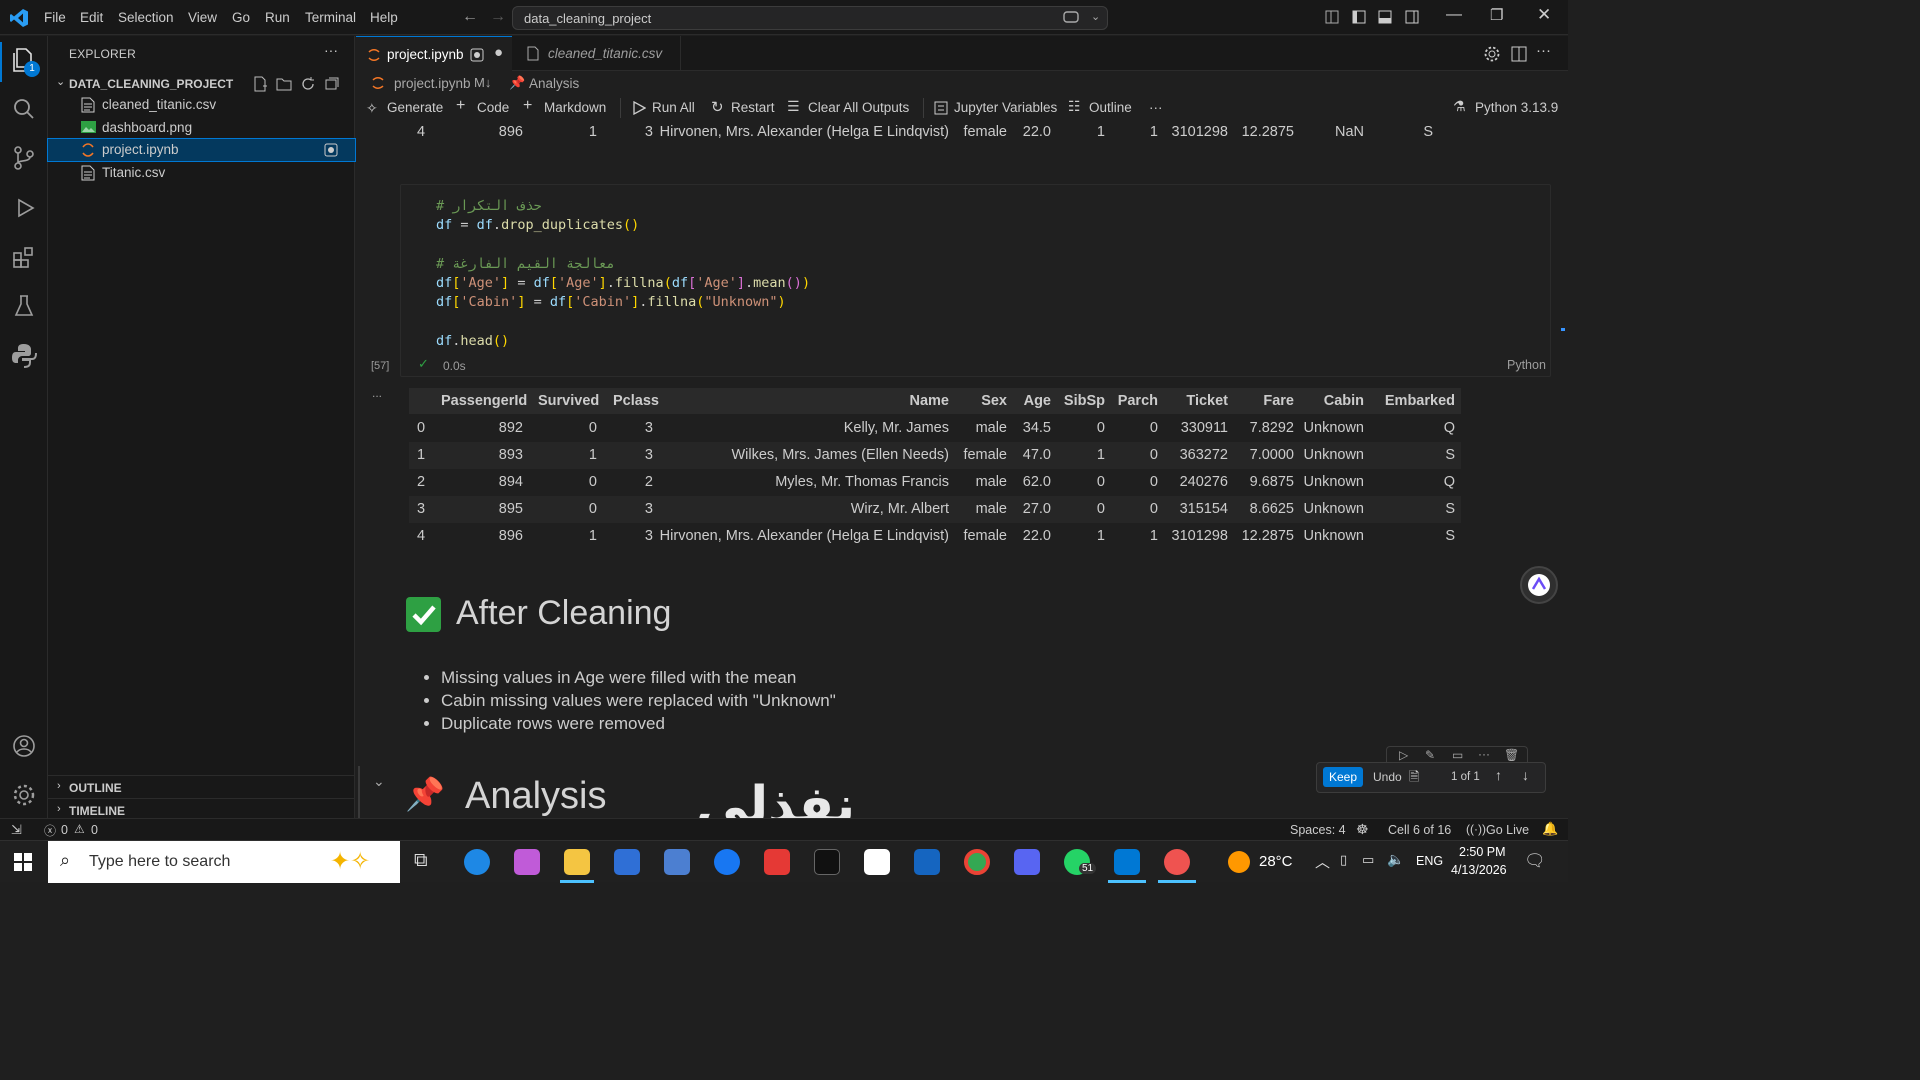  Describe the element at coordinates (421, 861) in the screenshot. I see `task-view-icon: ⧉` at that location.